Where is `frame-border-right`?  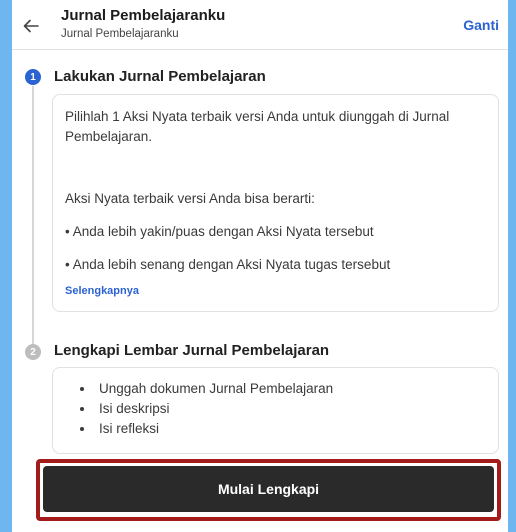
frame-border-right is located at coordinates (512, 266).